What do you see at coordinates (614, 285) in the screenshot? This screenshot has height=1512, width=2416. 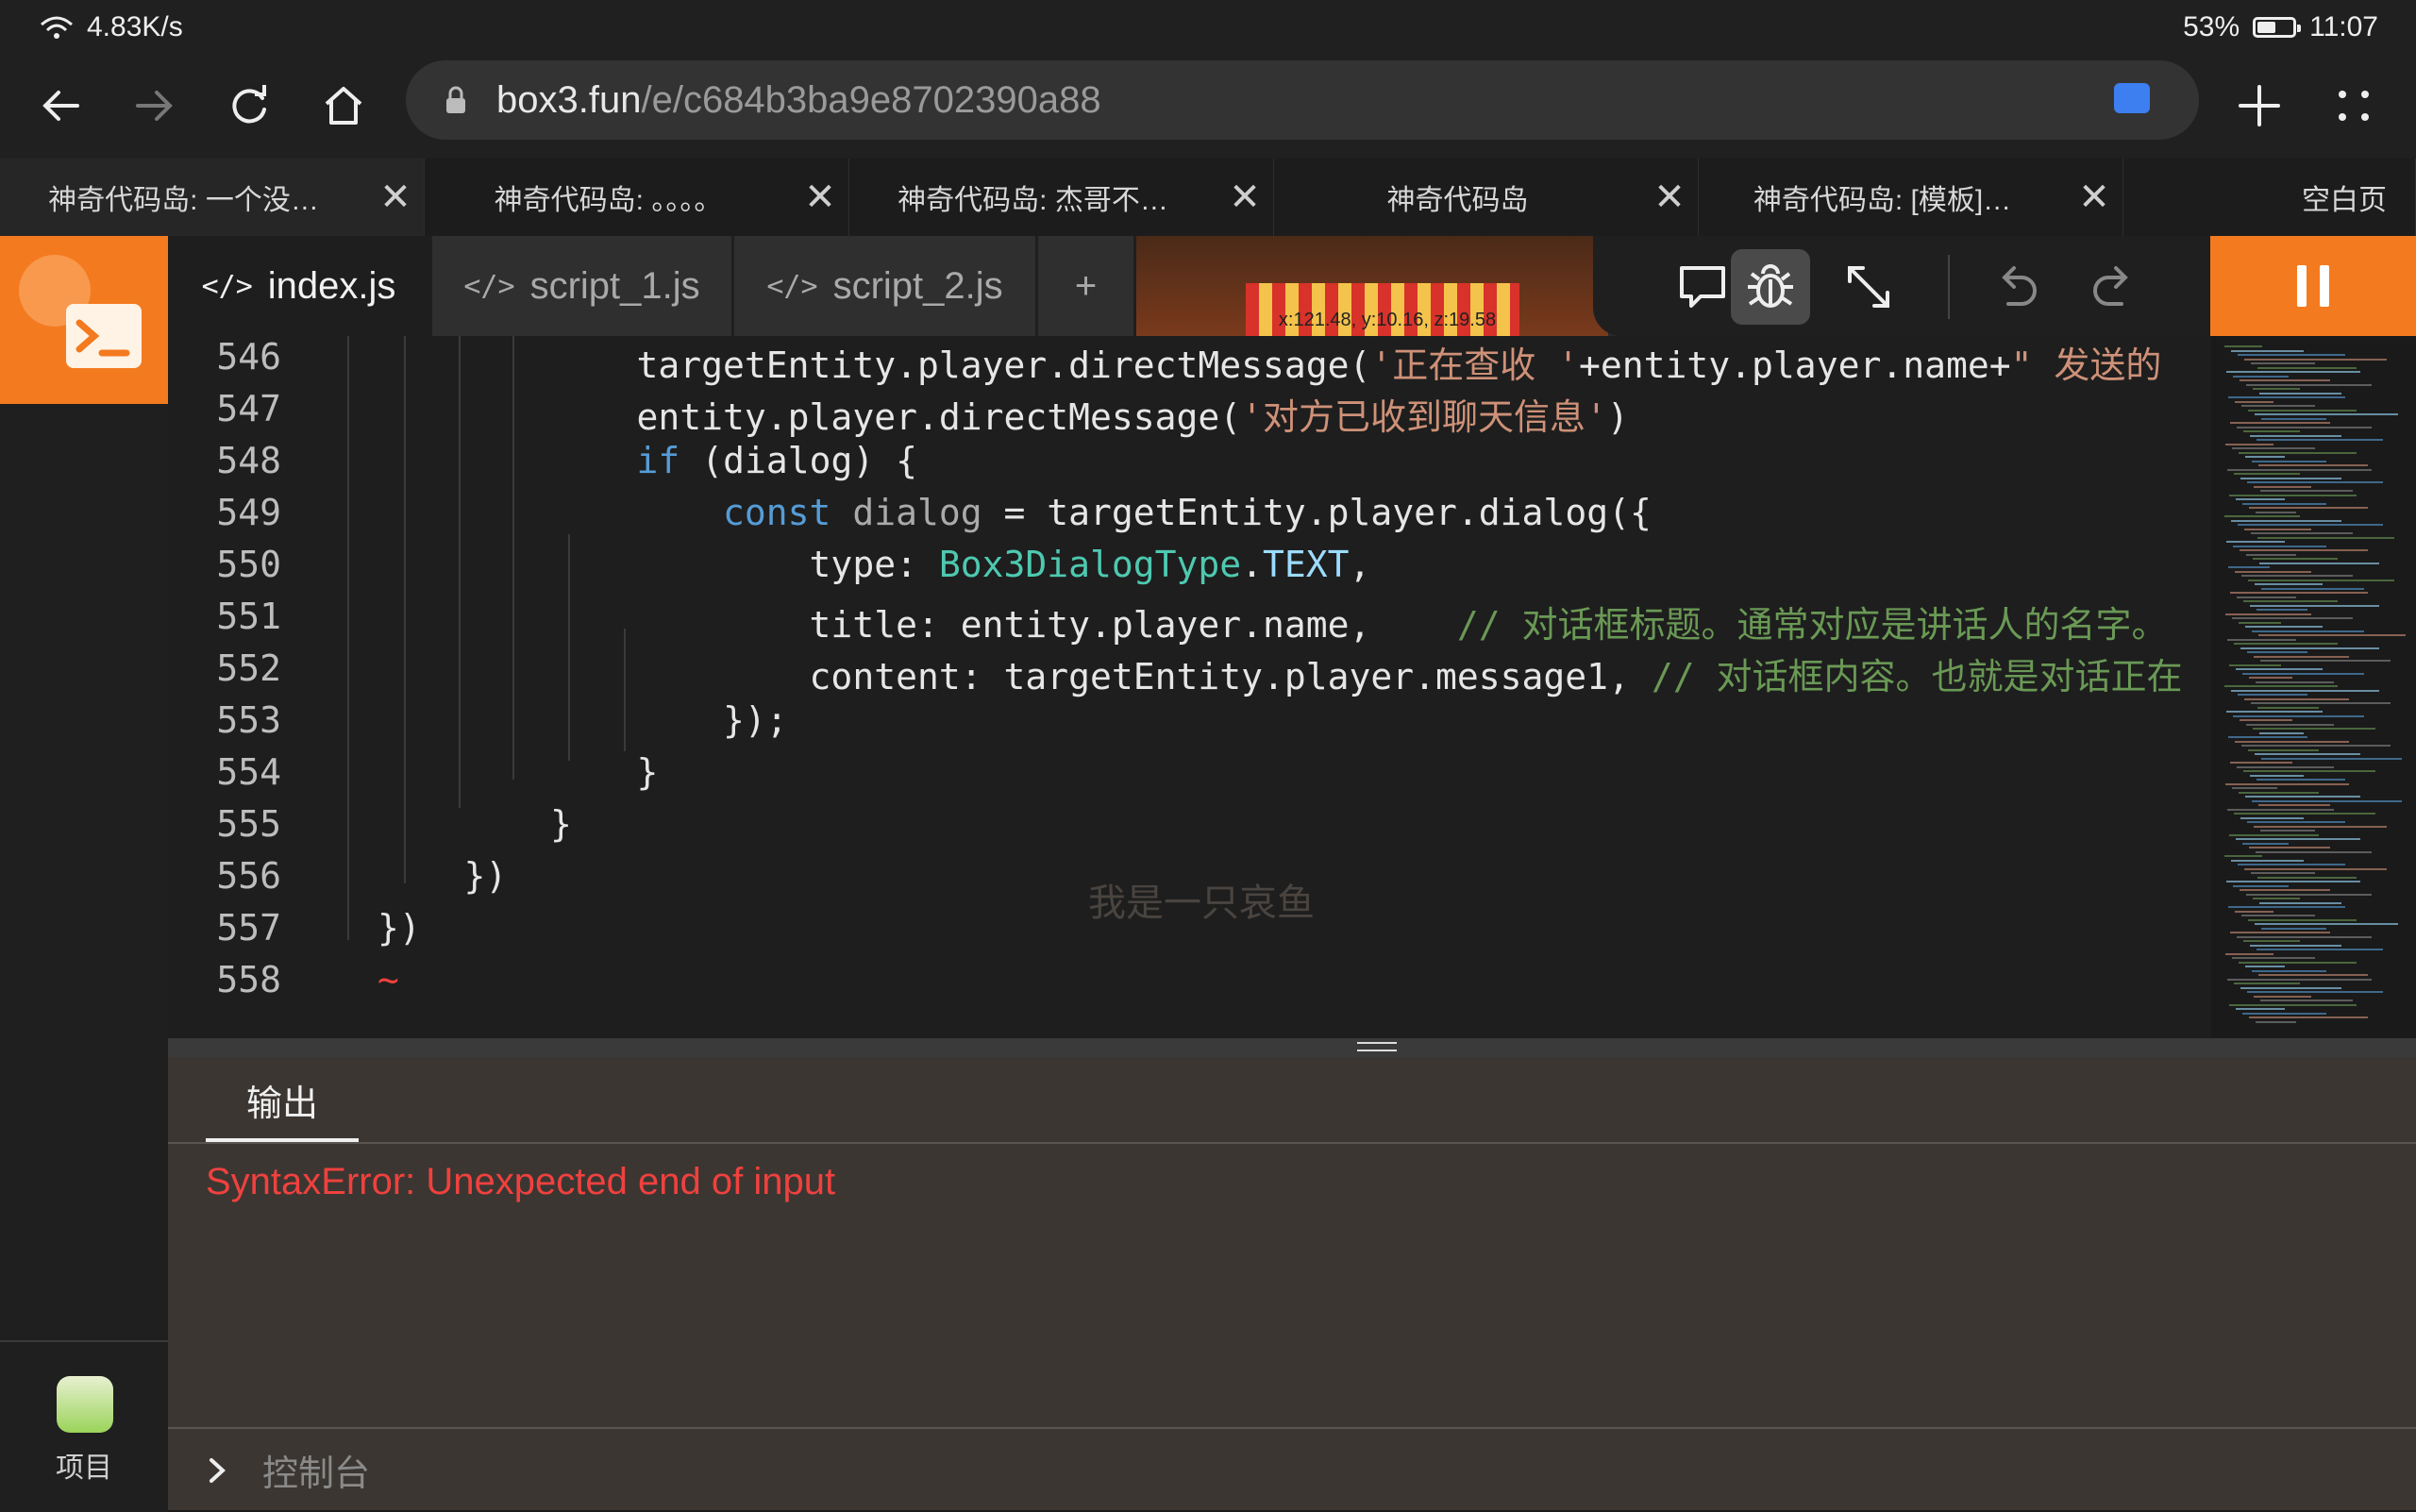 I see `file-tab-label: script_1.js` at bounding box center [614, 285].